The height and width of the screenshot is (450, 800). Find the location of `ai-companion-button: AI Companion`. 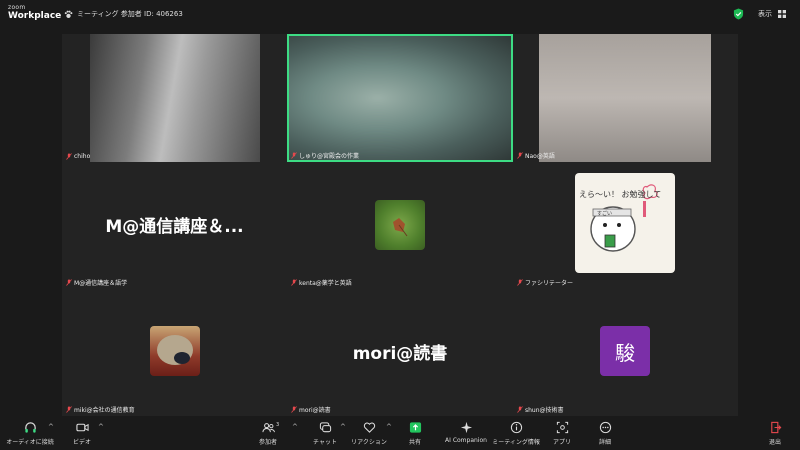

ai-companion-button: AI Companion is located at coordinates (466, 432).